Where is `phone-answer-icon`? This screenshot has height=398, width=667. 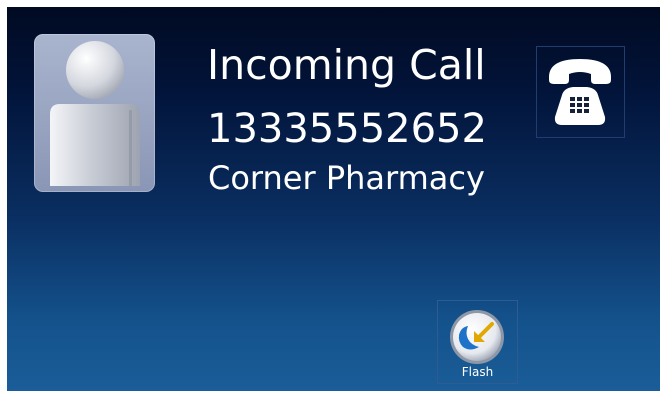 phone-answer-icon is located at coordinates (580, 92).